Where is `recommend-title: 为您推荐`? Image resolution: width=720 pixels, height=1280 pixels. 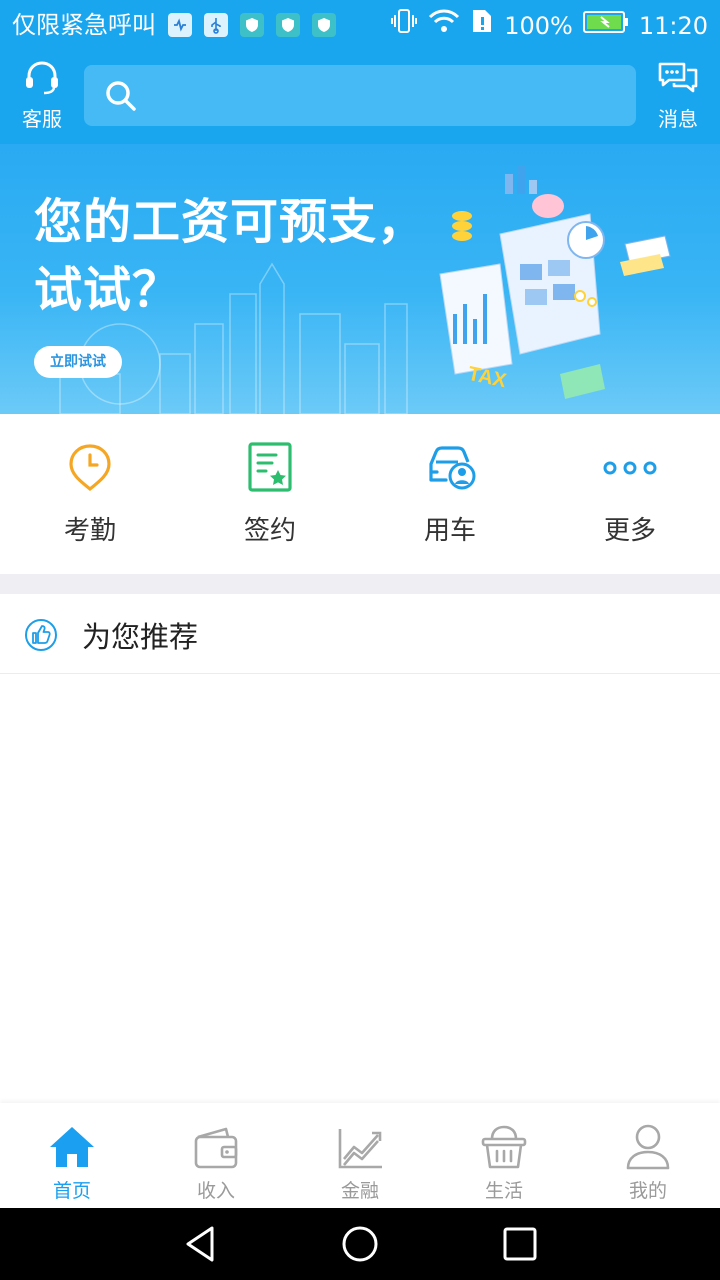
recommend-title: 为您推荐 is located at coordinates (140, 637).